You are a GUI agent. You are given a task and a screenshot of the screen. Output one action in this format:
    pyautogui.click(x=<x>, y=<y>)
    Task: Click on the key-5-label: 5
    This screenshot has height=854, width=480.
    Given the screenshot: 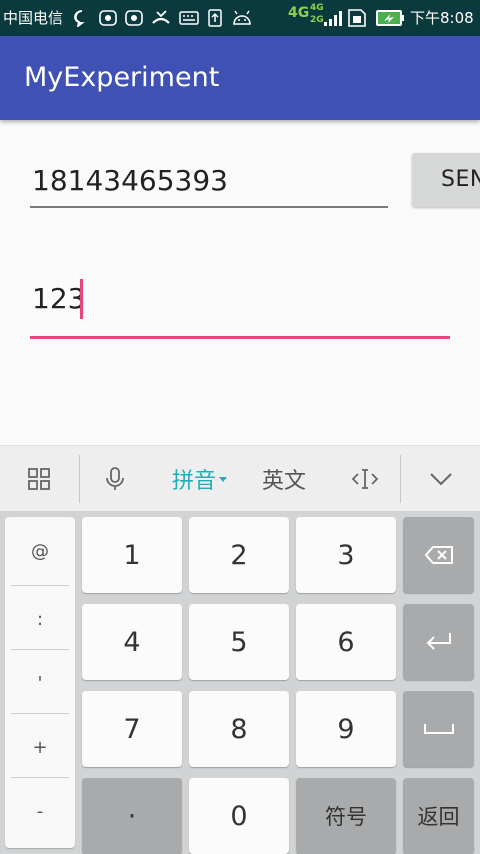 What is the action you would take?
    pyautogui.click(x=239, y=642)
    